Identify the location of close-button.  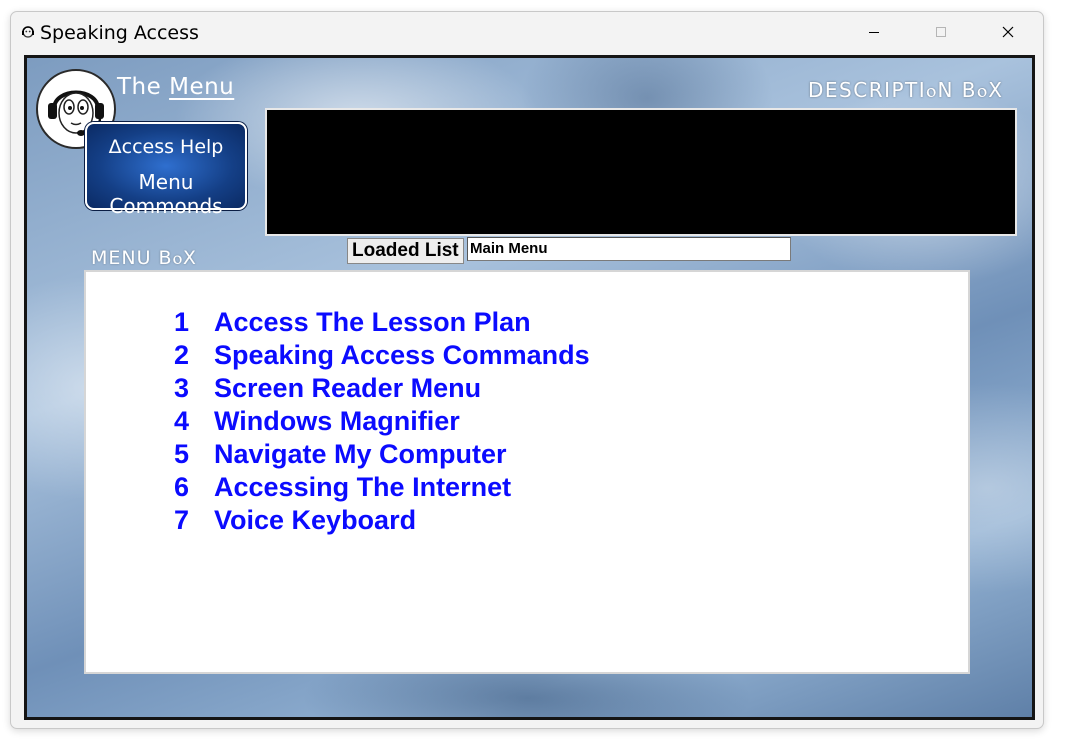
(1008, 32).